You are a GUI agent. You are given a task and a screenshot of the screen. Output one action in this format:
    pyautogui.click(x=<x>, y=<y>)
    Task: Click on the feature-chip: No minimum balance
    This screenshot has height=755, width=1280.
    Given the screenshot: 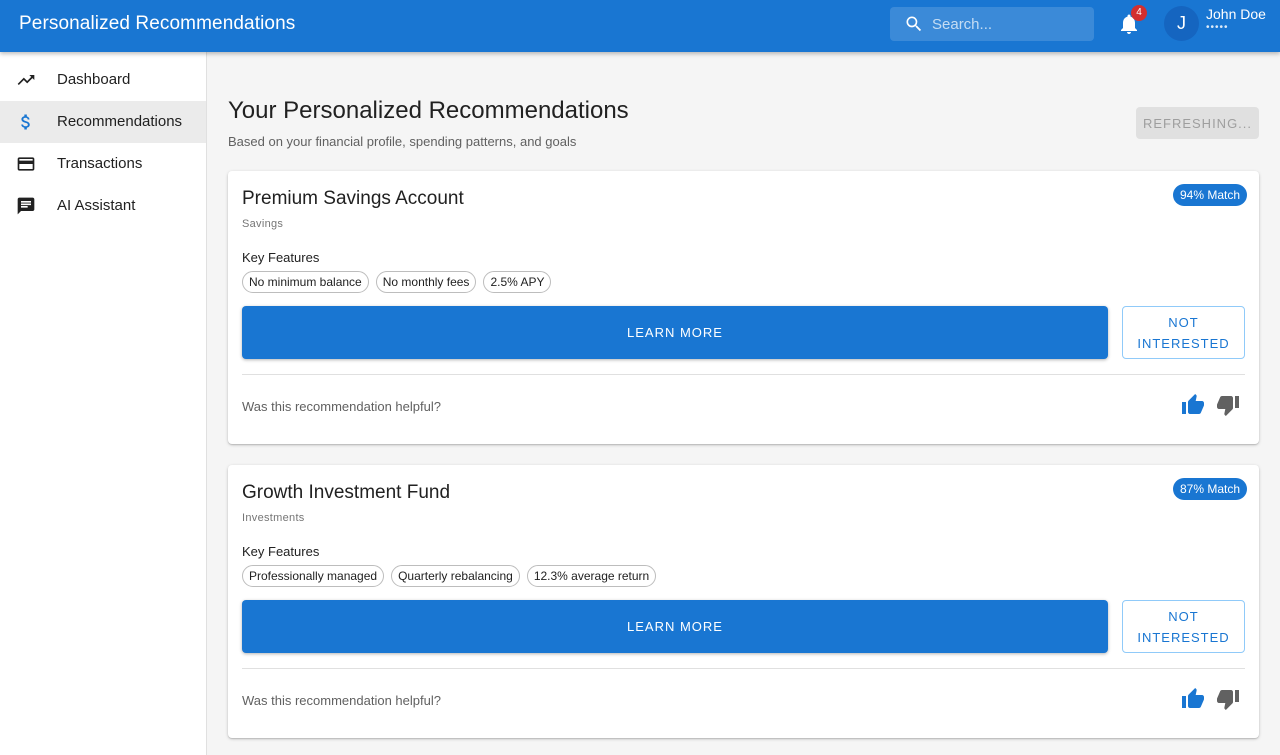 What is the action you would take?
    pyautogui.click(x=305, y=282)
    